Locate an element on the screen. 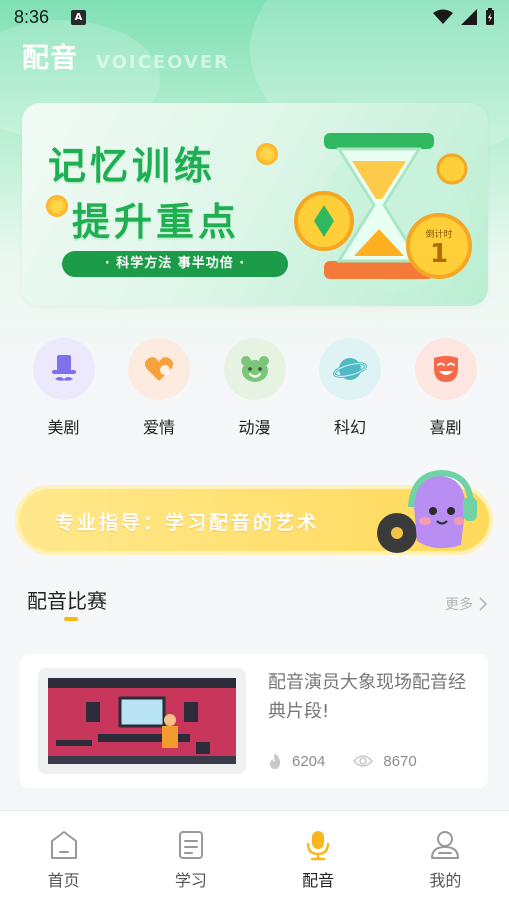 The width and height of the screenshot is (509, 904). category-romance: 爱情 is located at coordinates (159, 388).